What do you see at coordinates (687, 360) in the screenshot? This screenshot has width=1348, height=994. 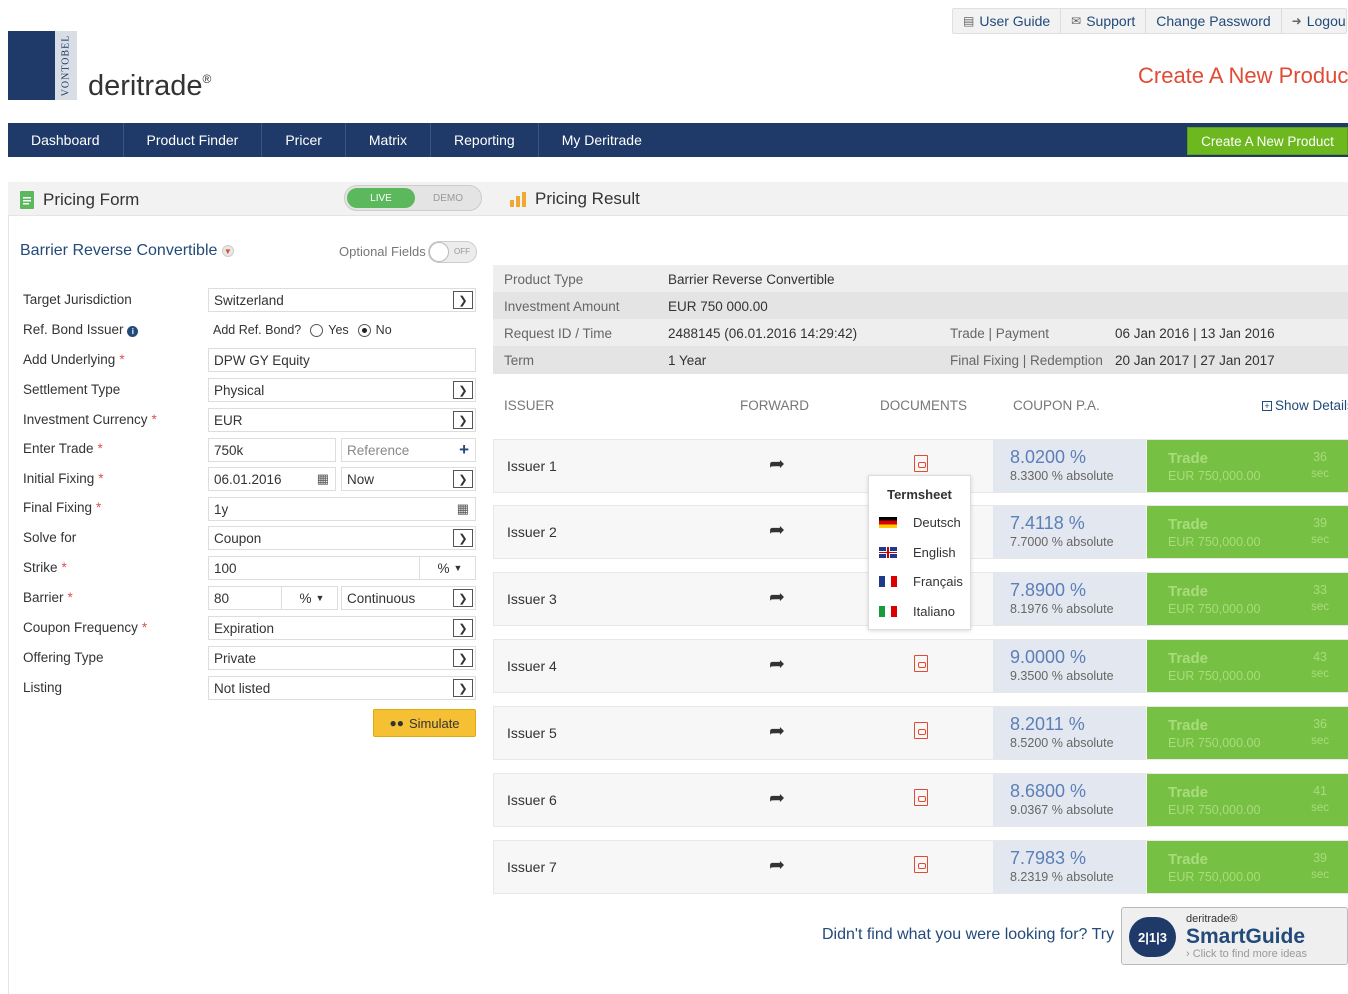 I see `term-value: 1 Year` at bounding box center [687, 360].